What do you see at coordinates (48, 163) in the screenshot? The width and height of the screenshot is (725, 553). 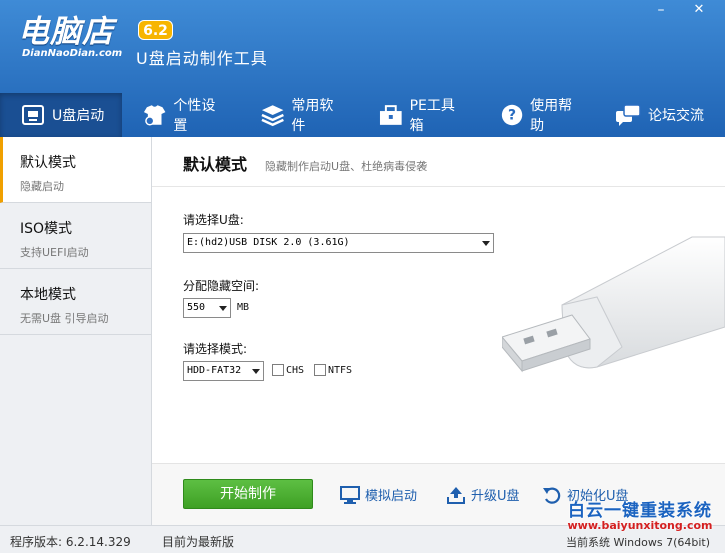 I see `sidebar-item-title: 默认模式` at bounding box center [48, 163].